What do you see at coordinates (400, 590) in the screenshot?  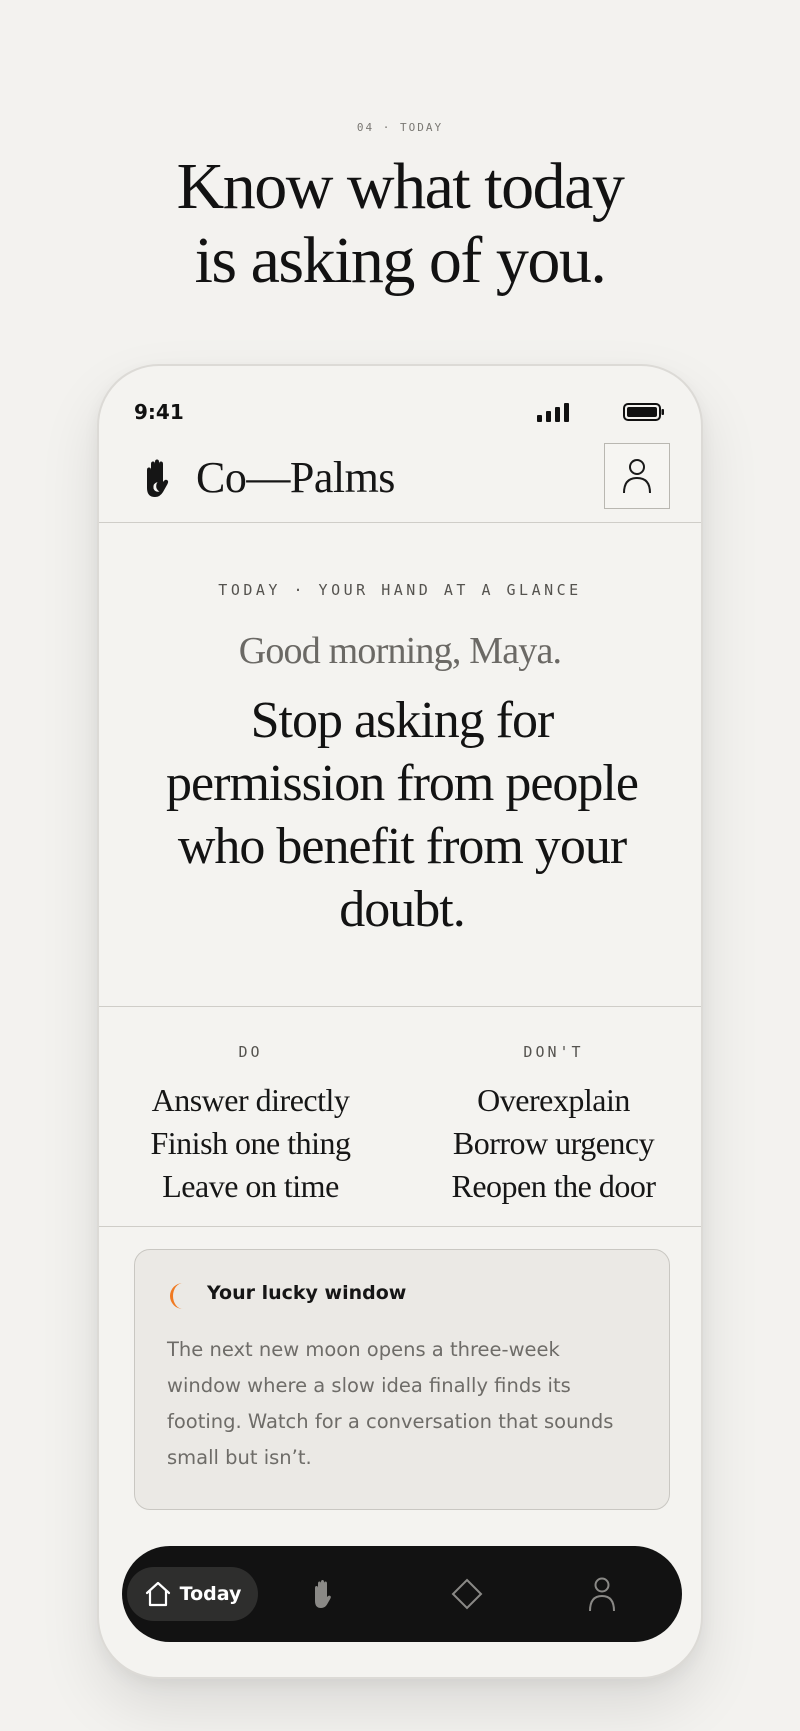 I see `hero-eyebrow: TODAY · YOUR HAND AT A GLANCE` at bounding box center [400, 590].